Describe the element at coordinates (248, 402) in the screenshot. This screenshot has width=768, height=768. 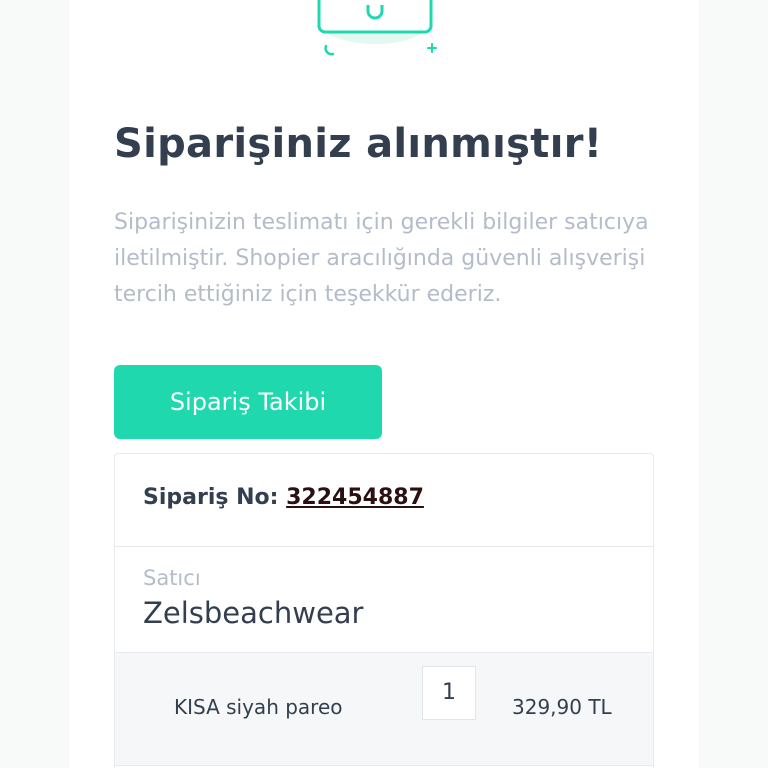
I see `order-tracking-button: Sipariş Takibi` at that location.